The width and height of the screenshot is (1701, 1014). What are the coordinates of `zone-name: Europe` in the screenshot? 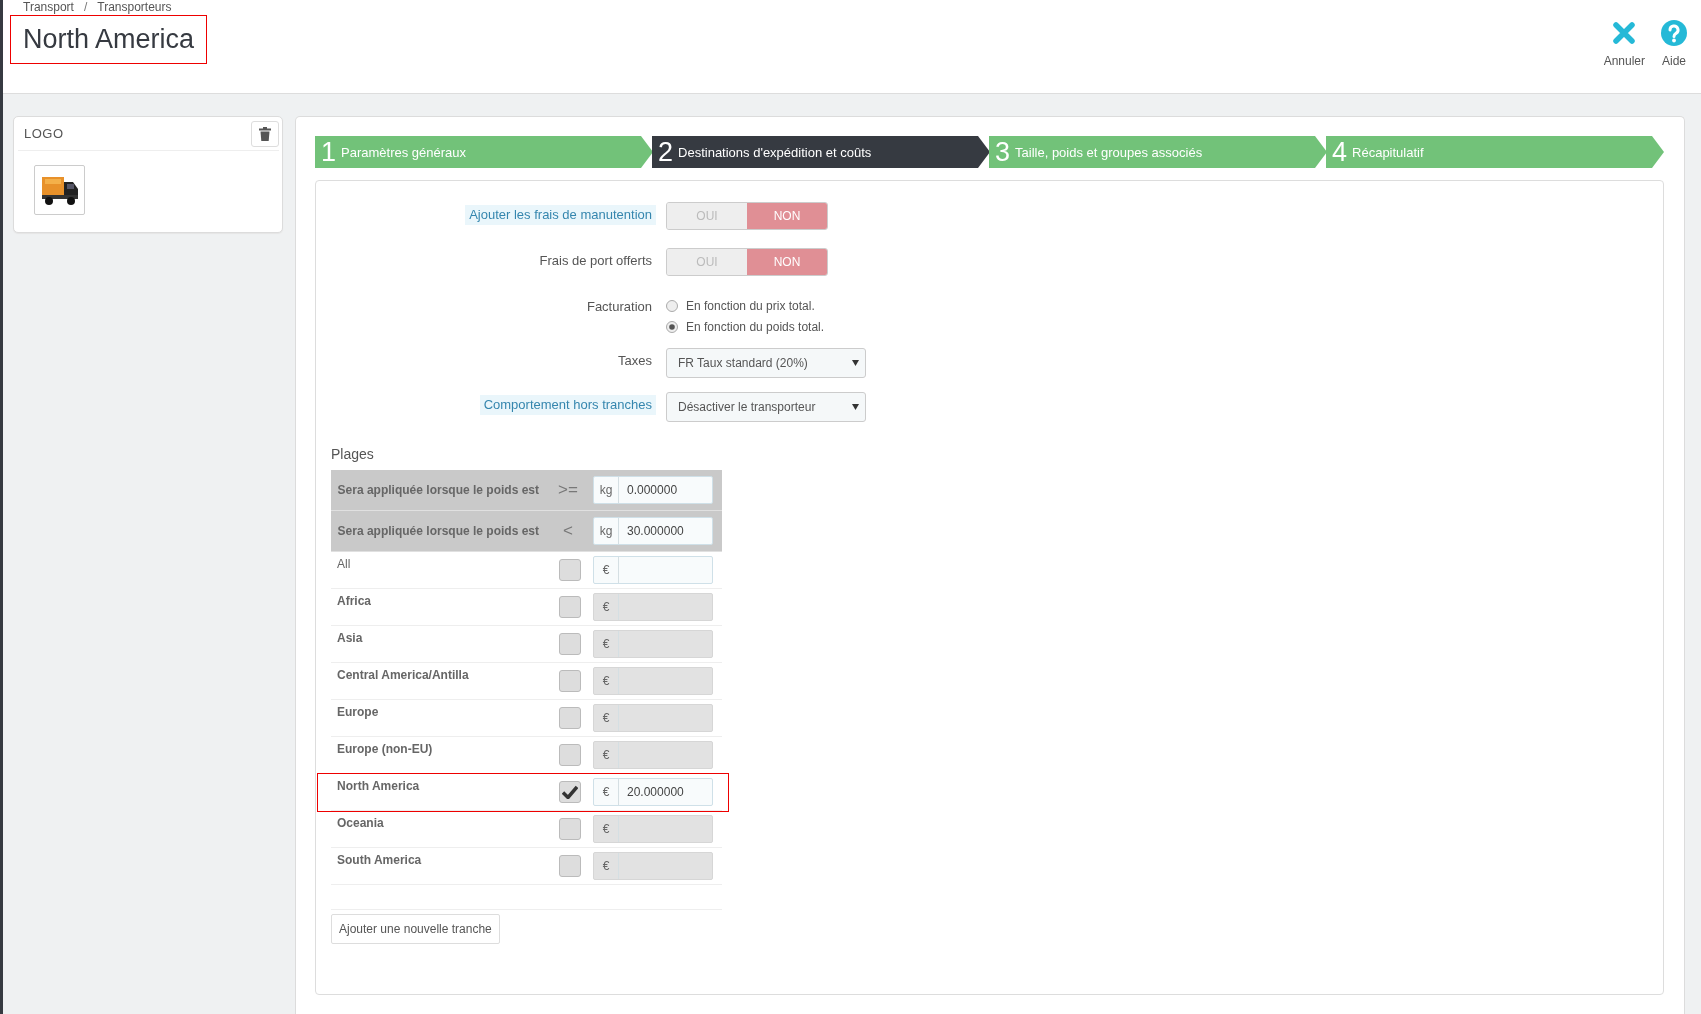 It's located at (437, 718).